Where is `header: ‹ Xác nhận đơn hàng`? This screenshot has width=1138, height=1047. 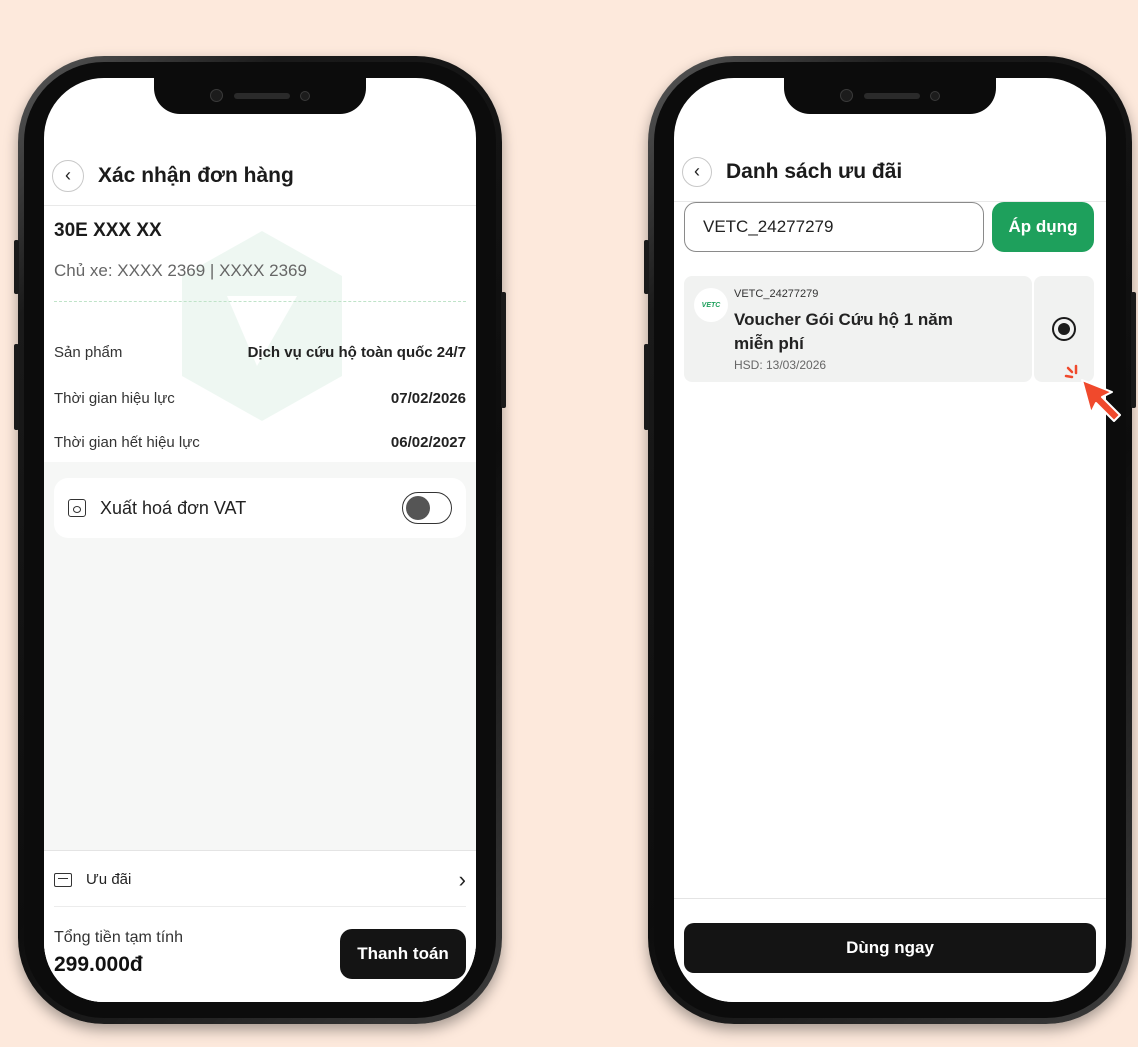 header: ‹ Xác nhận đơn hàng is located at coordinates (260, 176).